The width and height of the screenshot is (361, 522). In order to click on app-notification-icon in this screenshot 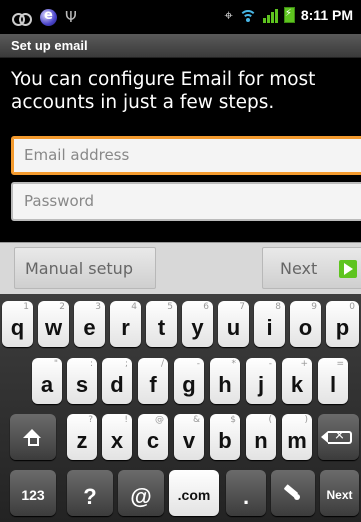, I will do `click(48, 17)`.